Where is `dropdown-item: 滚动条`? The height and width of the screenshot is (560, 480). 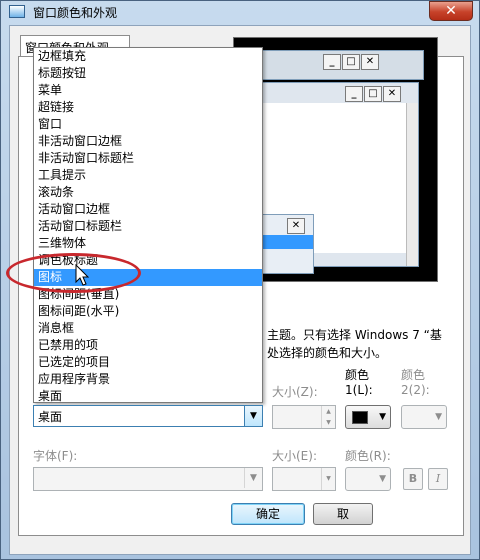
dropdown-item: 滚动条 is located at coordinates (148, 192).